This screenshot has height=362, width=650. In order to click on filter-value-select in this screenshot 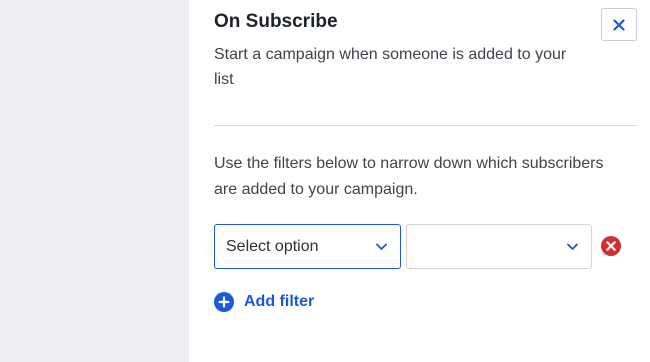, I will do `click(499, 246)`.